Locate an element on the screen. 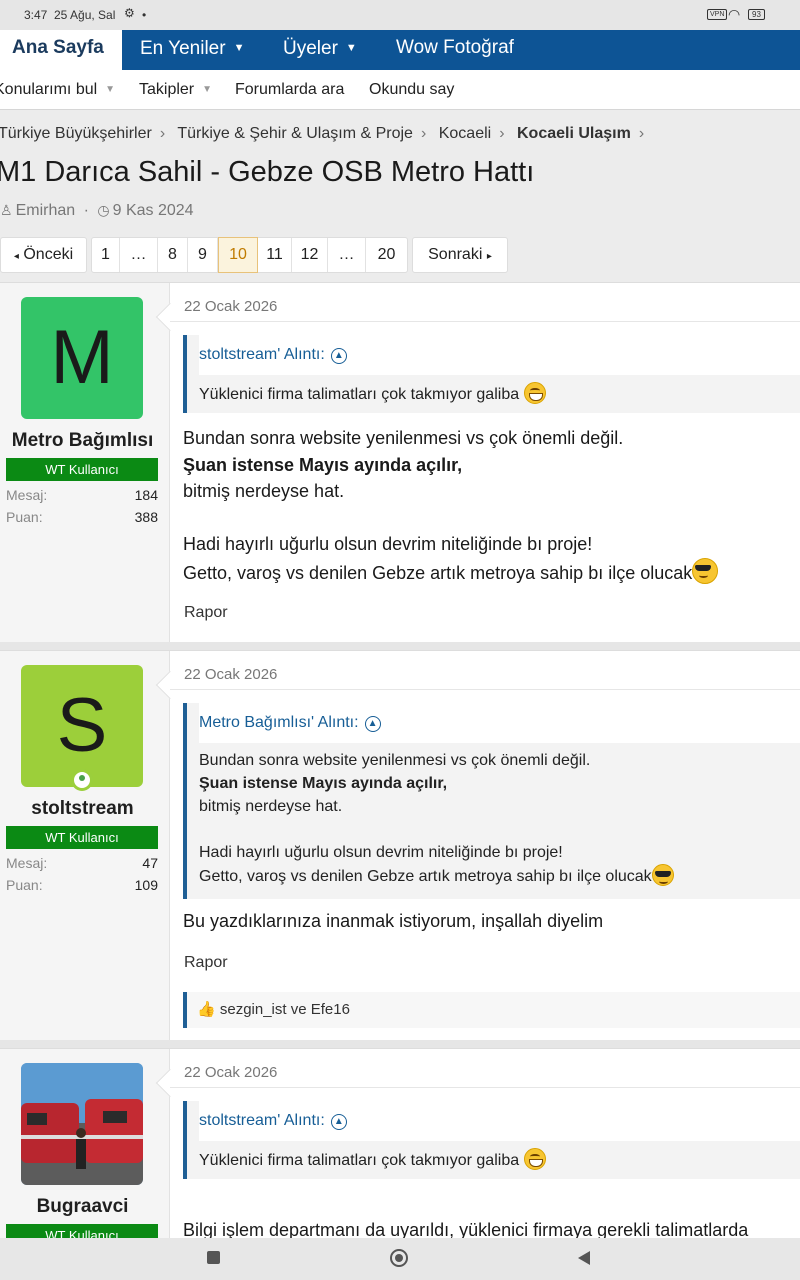 Image resolution: width=800 pixels, height=1280 pixels. page-link: 8 is located at coordinates (173, 255).